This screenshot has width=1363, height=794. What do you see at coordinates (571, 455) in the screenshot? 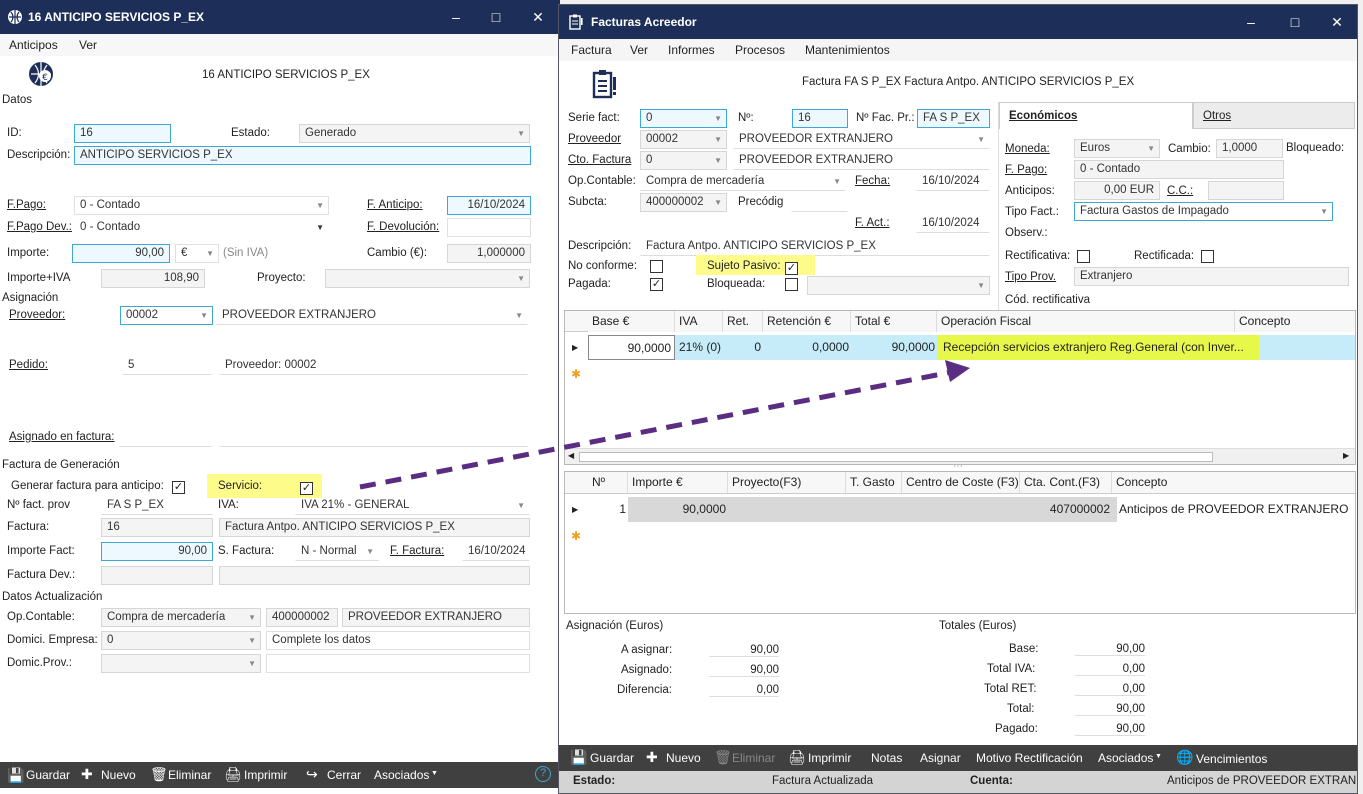
I see `scroll-left-icon: ◀` at bounding box center [571, 455].